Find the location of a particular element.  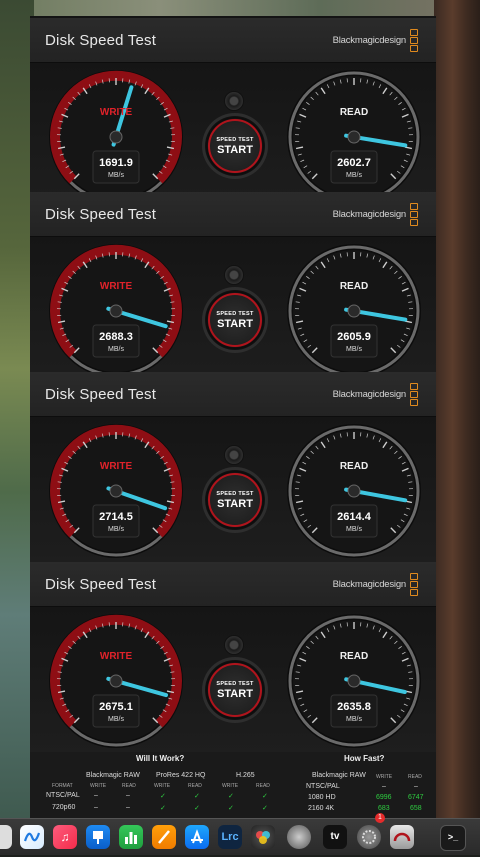

partial-app-icon is located at coordinates (6, 837).